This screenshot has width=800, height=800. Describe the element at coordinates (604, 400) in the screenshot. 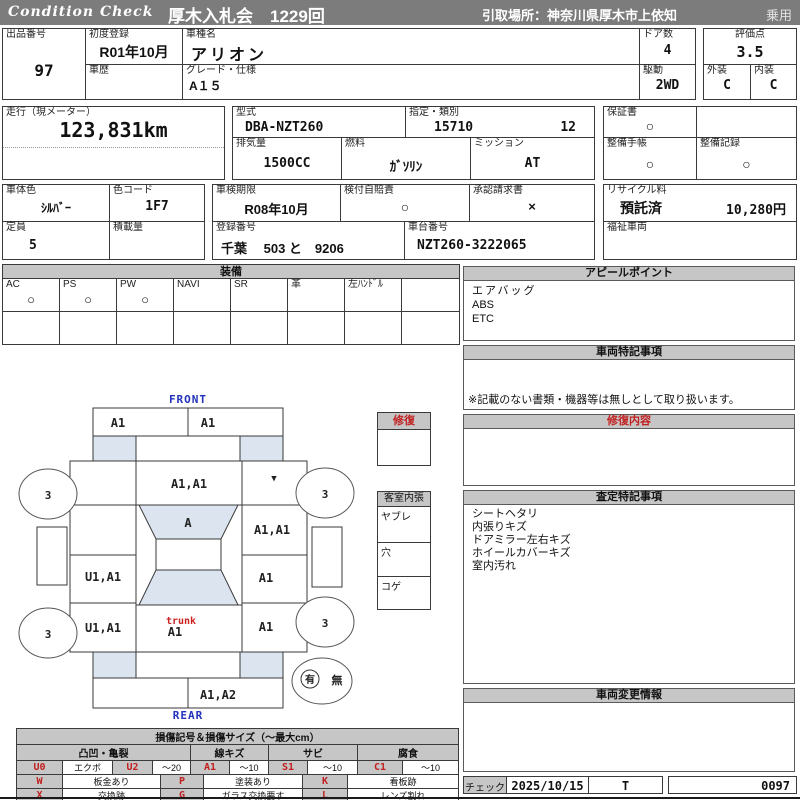

I see `vehicle-notes-disclaimer: ※記載のない書類・機器等は無しとして取り扱います。` at that location.